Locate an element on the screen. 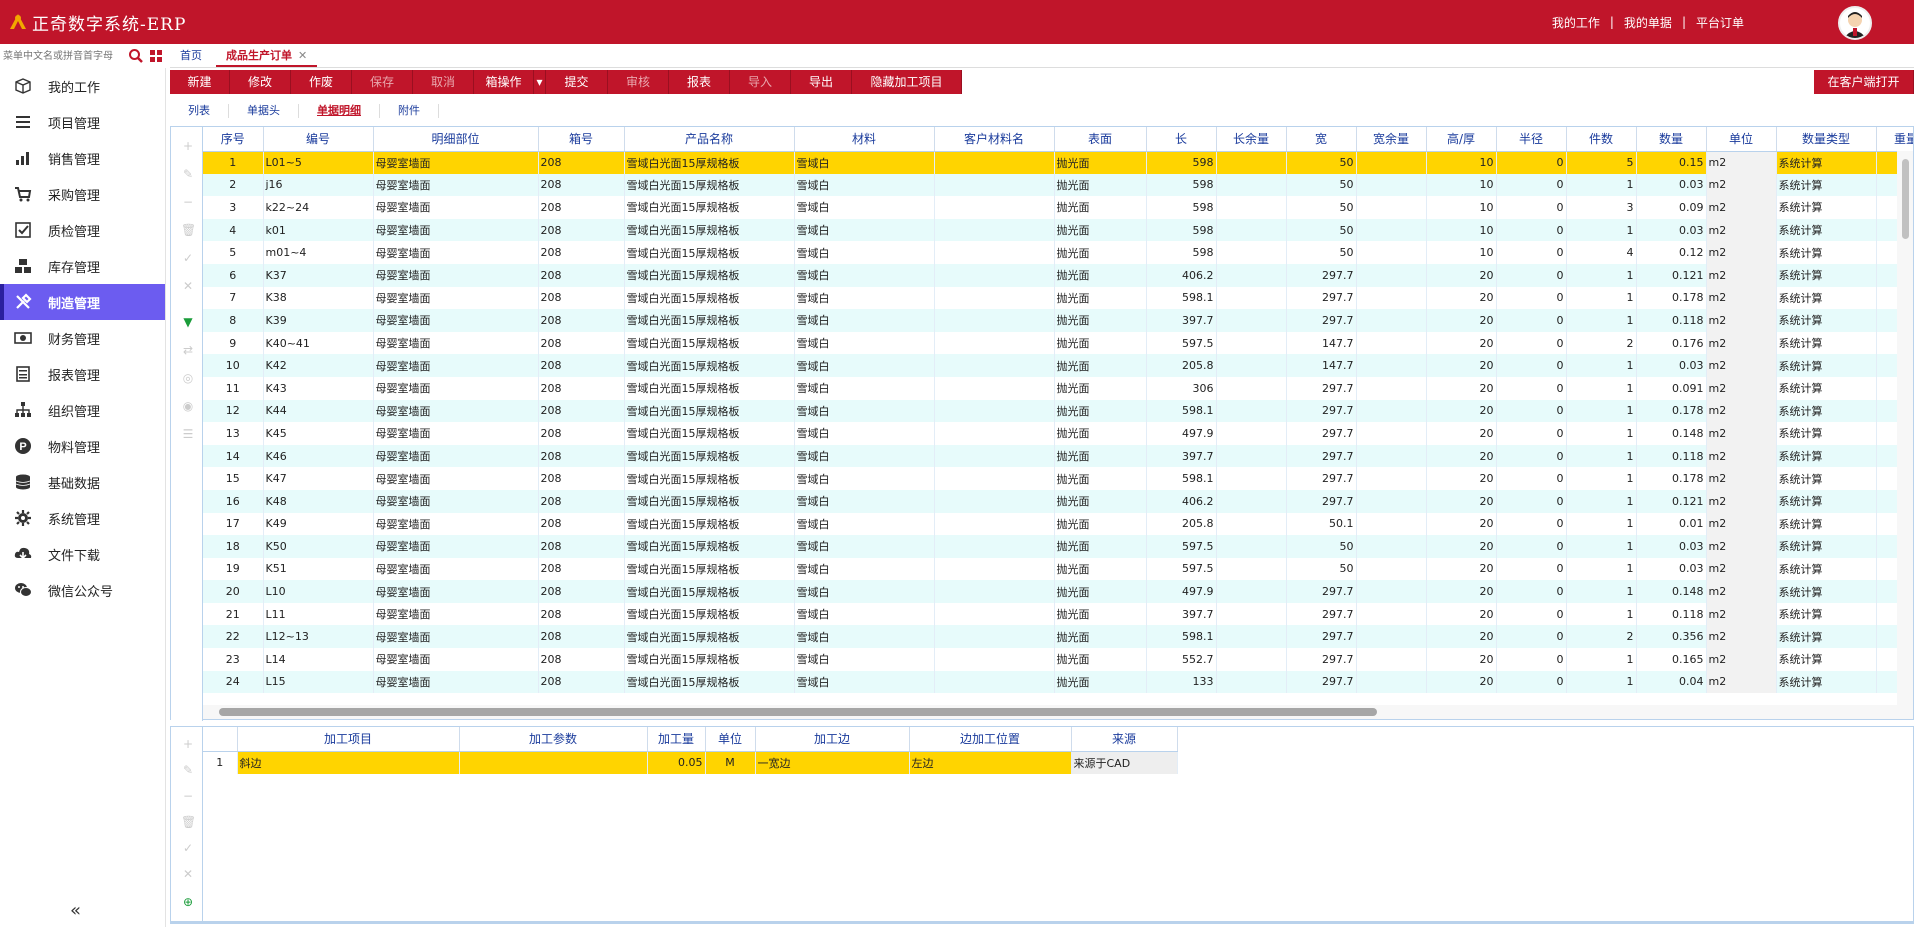 This screenshot has width=1914, height=927. table-cell: 7 is located at coordinates (233, 298).